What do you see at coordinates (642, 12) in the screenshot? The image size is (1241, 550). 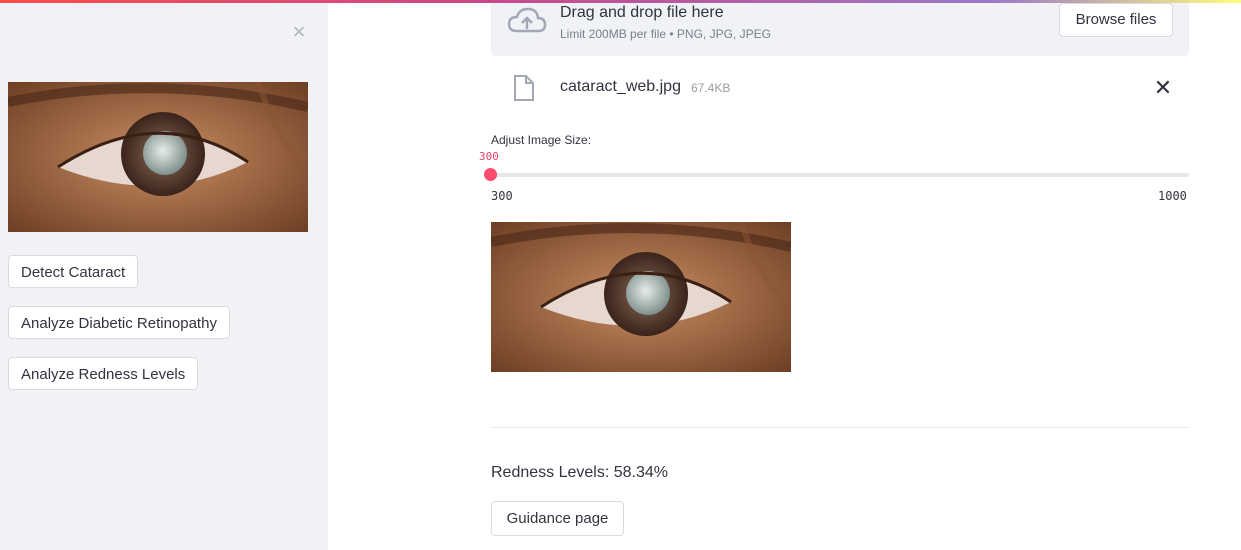 I see `dropzone-title: Drag and drop file here` at bounding box center [642, 12].